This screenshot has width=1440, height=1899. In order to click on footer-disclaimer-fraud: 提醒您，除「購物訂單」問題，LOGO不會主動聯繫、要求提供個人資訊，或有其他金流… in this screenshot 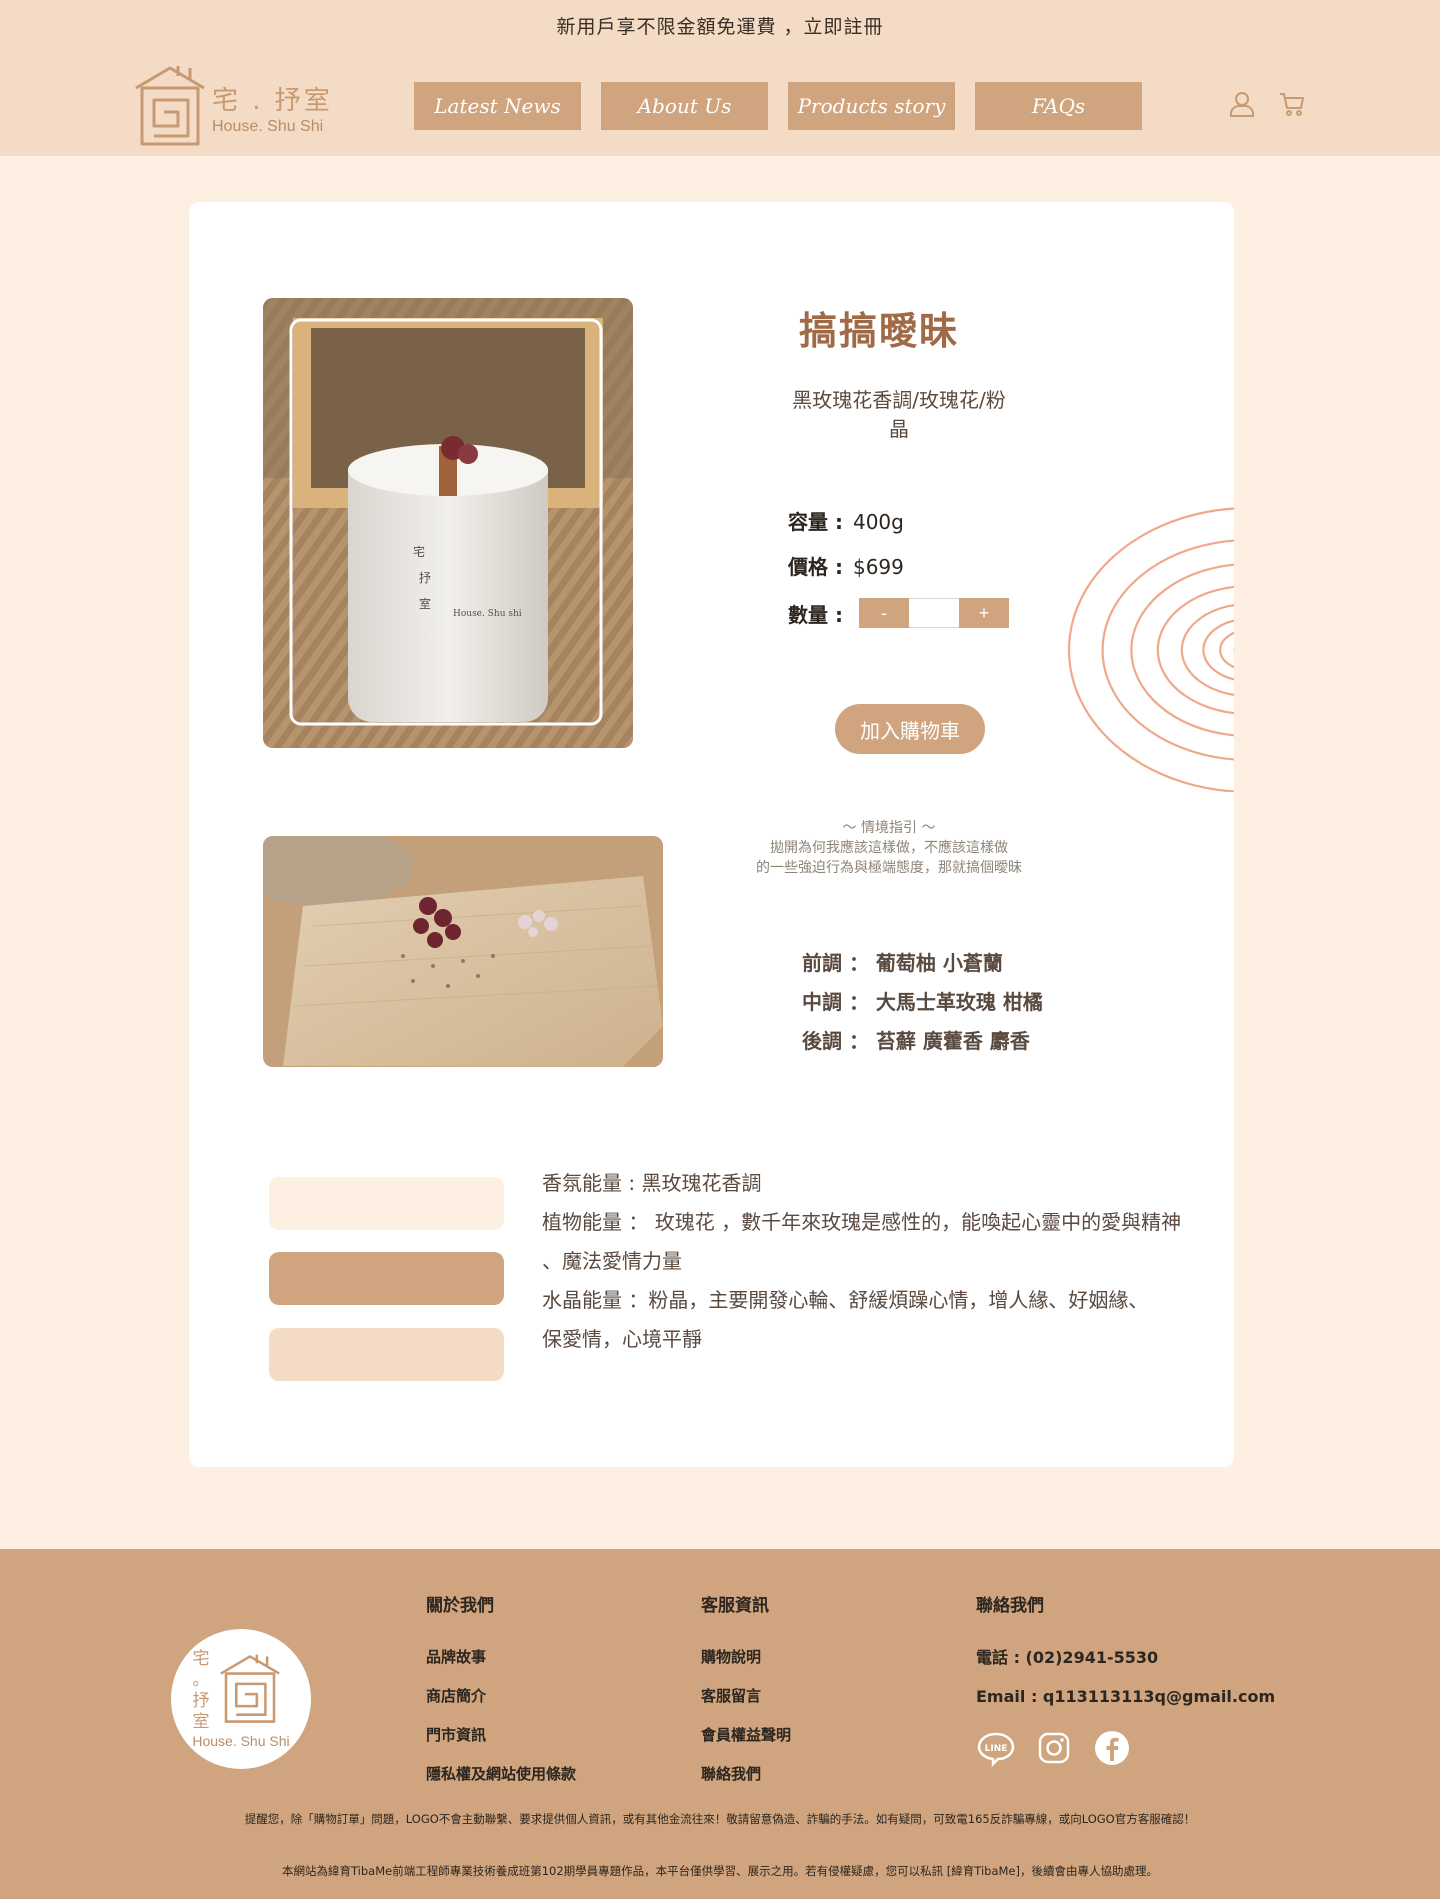, I will do `click(720, 1819)`.